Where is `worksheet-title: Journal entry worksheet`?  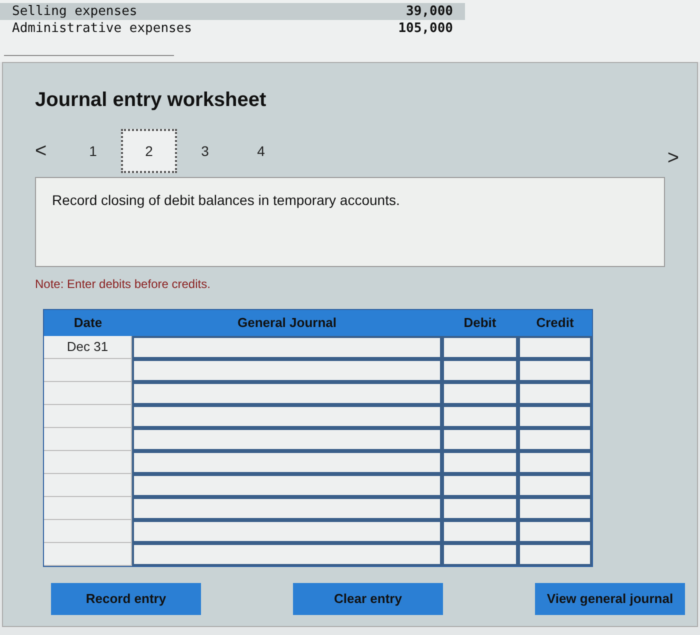
worksheet-title: Journal entry worksheet is located at coordinates (151, 100).